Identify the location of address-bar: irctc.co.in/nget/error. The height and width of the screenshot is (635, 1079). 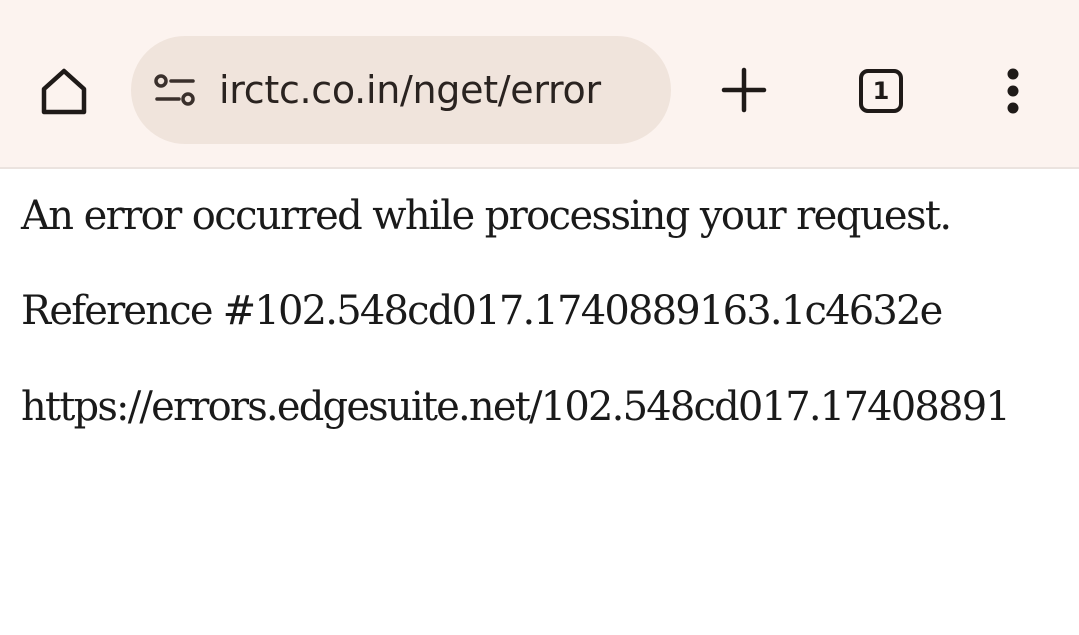
(401, 90).